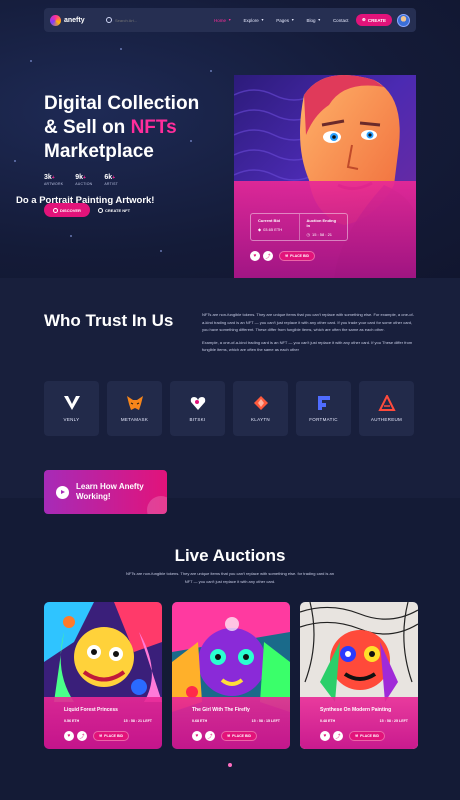 This screenshot has height=800, width=460. I want to click on decorative-circle, so click(157, 505).